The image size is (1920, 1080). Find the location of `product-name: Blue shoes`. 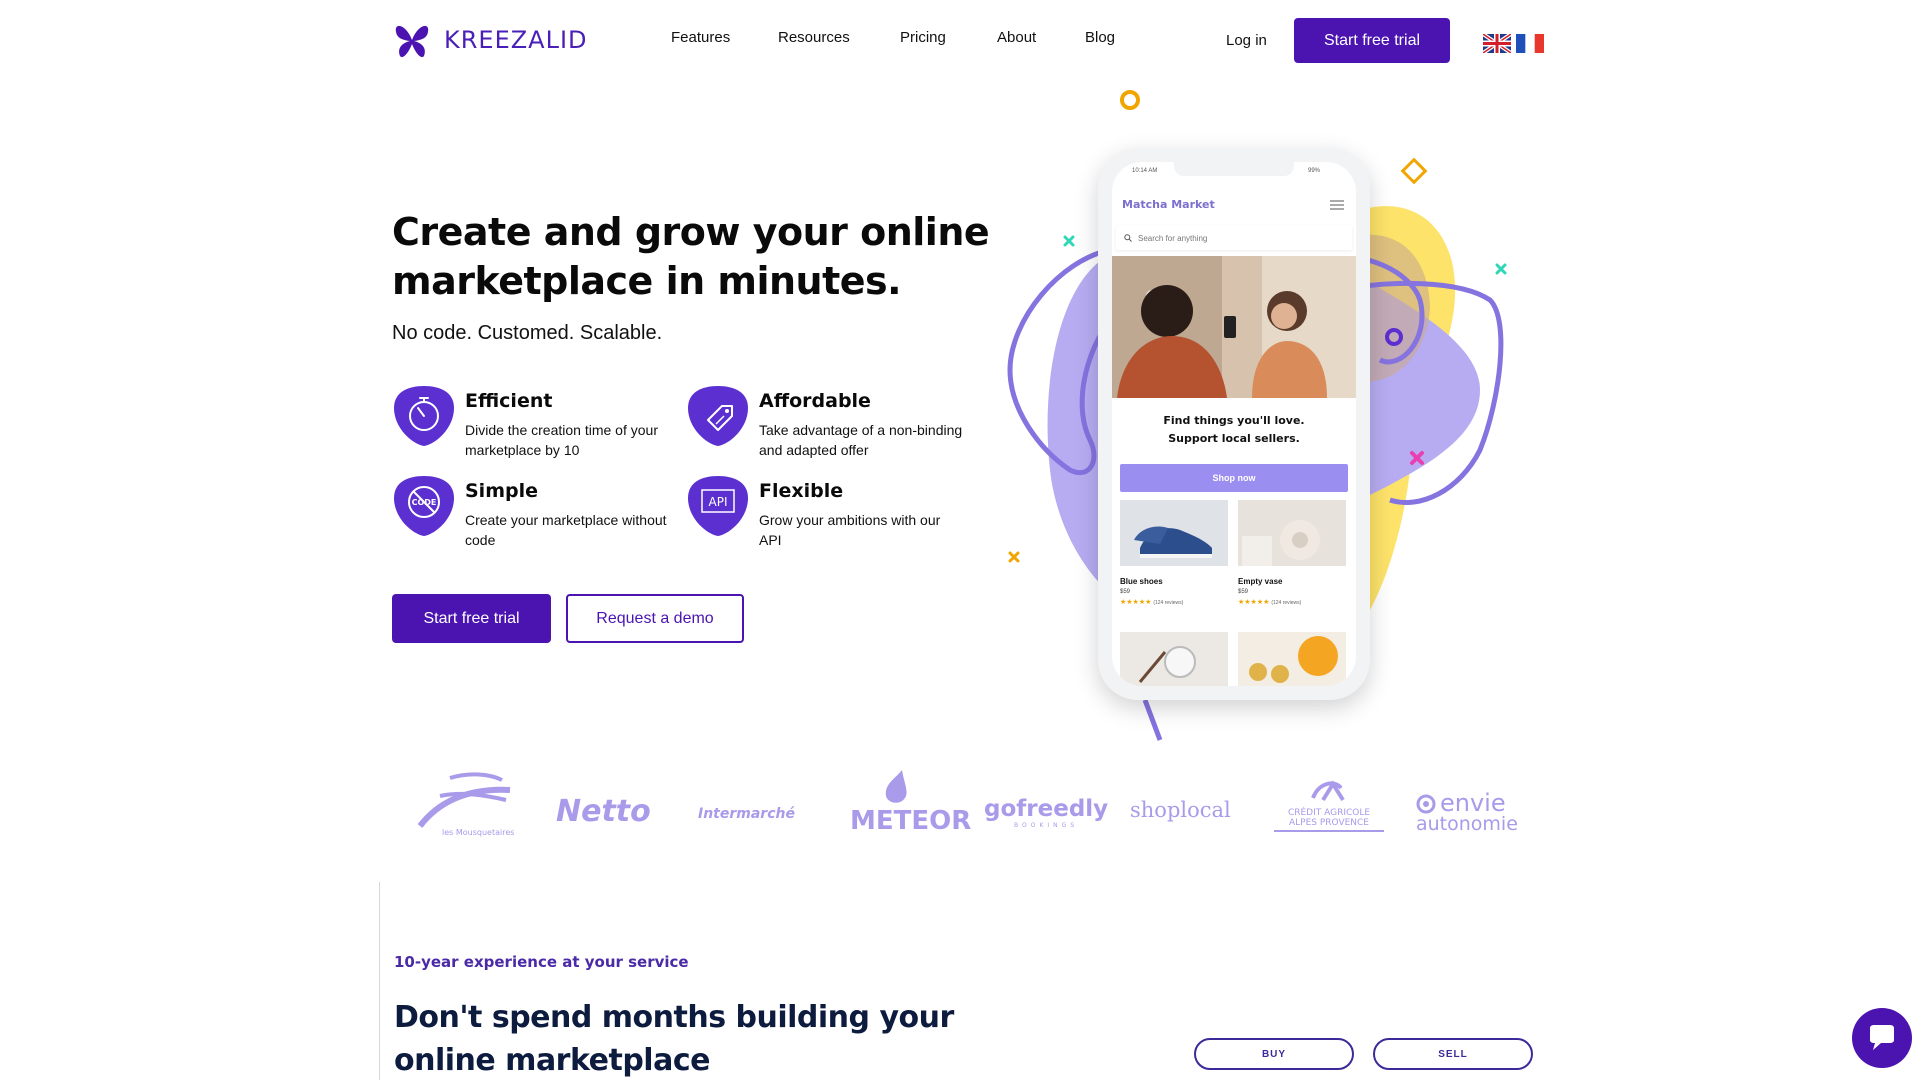

product-name: Blue shoes is located at coordinates (1141, 581).